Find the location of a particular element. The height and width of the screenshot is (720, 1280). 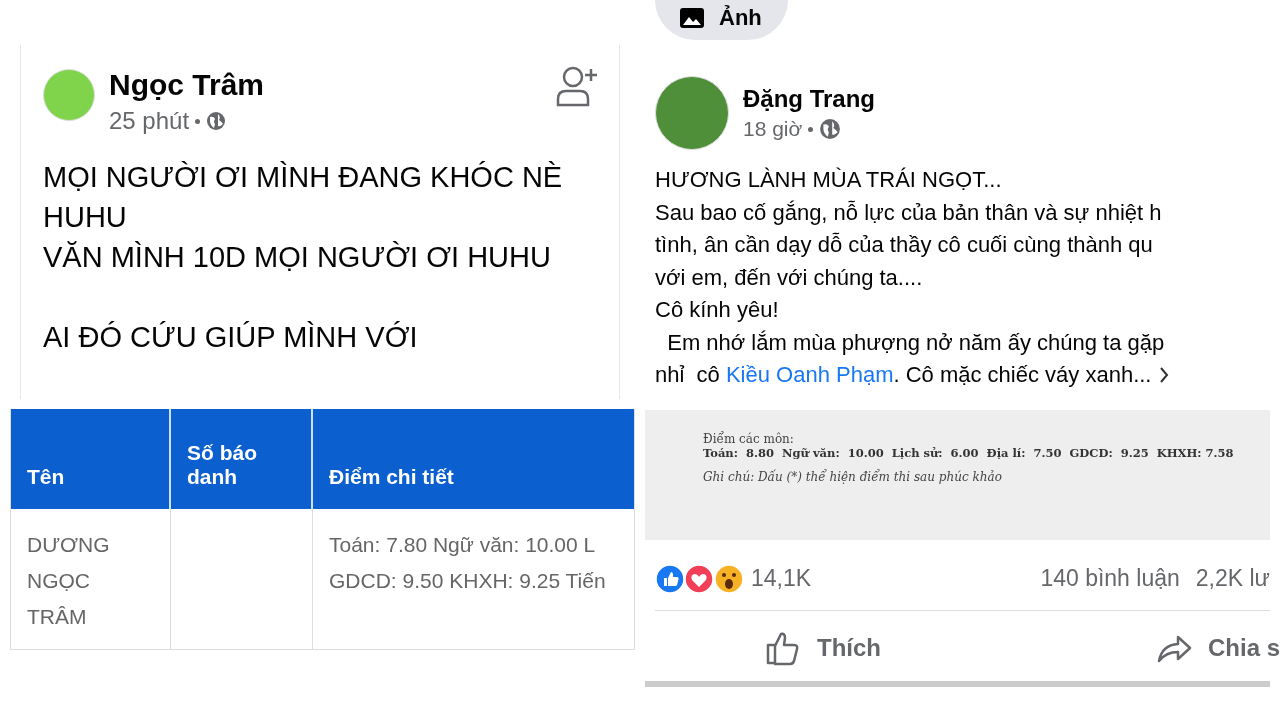

column-header: Số báo danh is located at coordinates (242, 459).